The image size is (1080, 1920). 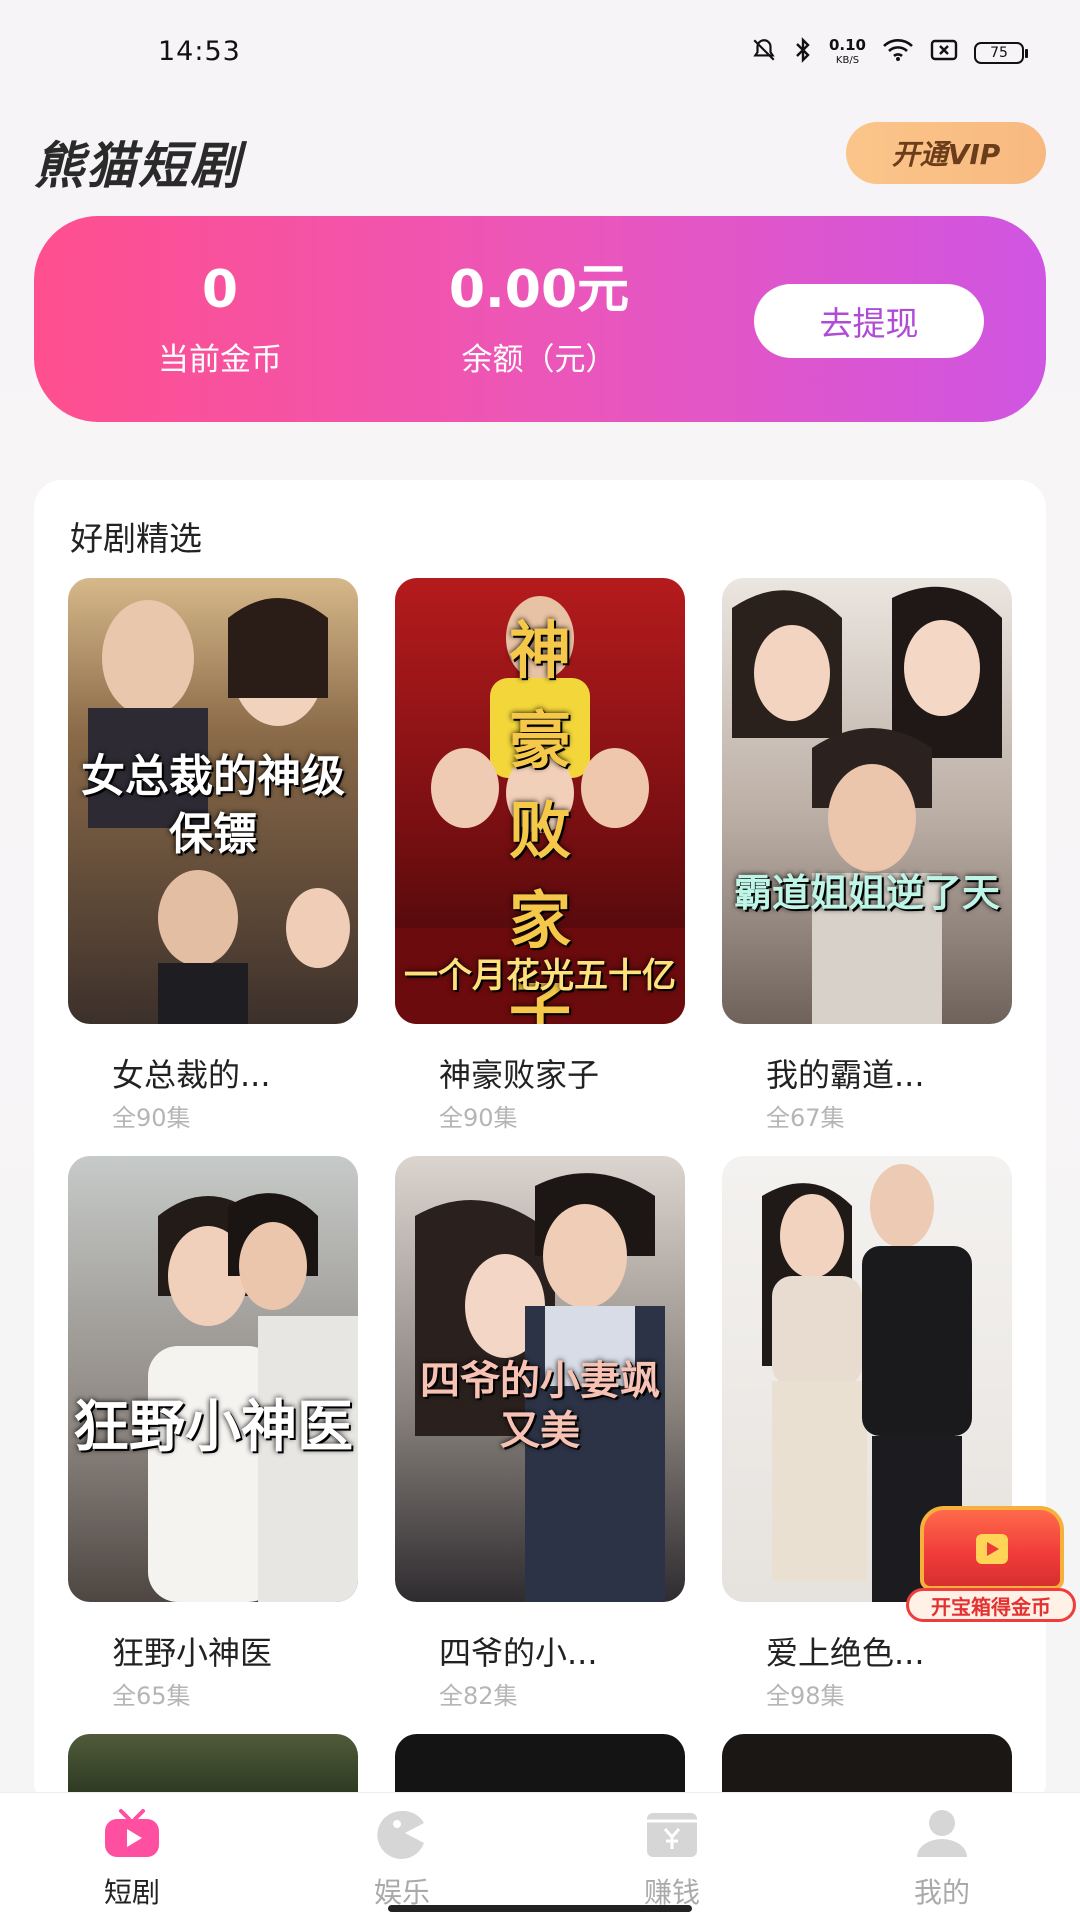 I want to click on app-title: 熊猫短剧, so click(x=138, y=166).